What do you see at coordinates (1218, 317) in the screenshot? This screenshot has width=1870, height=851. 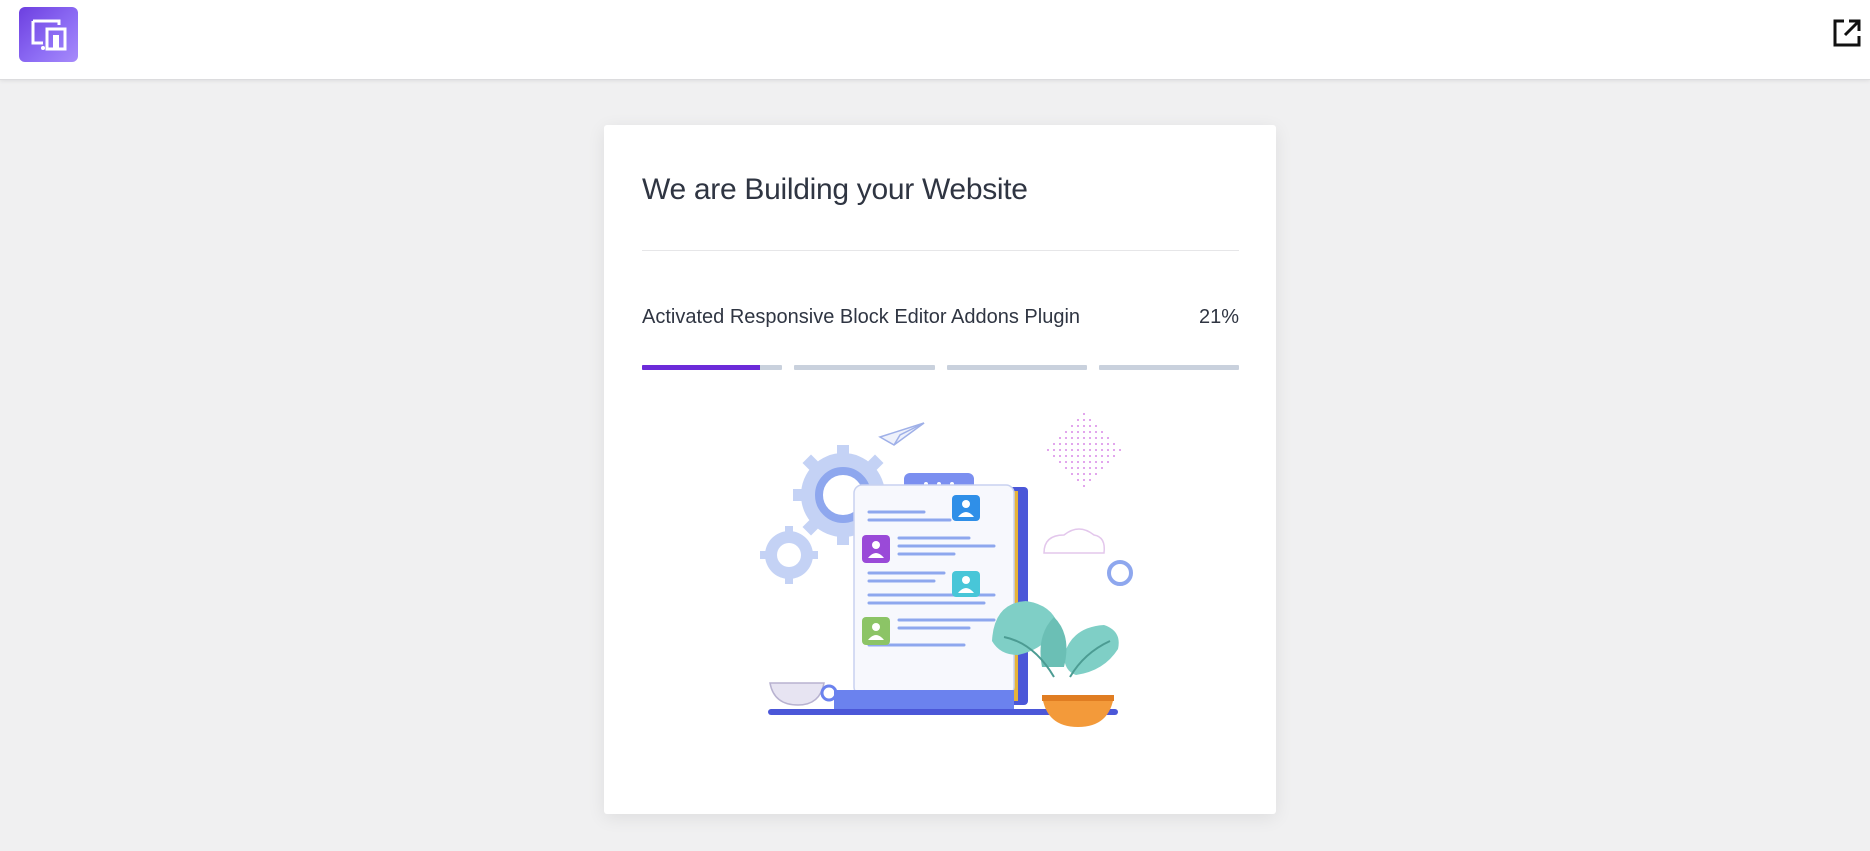 I see `progress-percent: 21%` at bounding box center [1218, 317].